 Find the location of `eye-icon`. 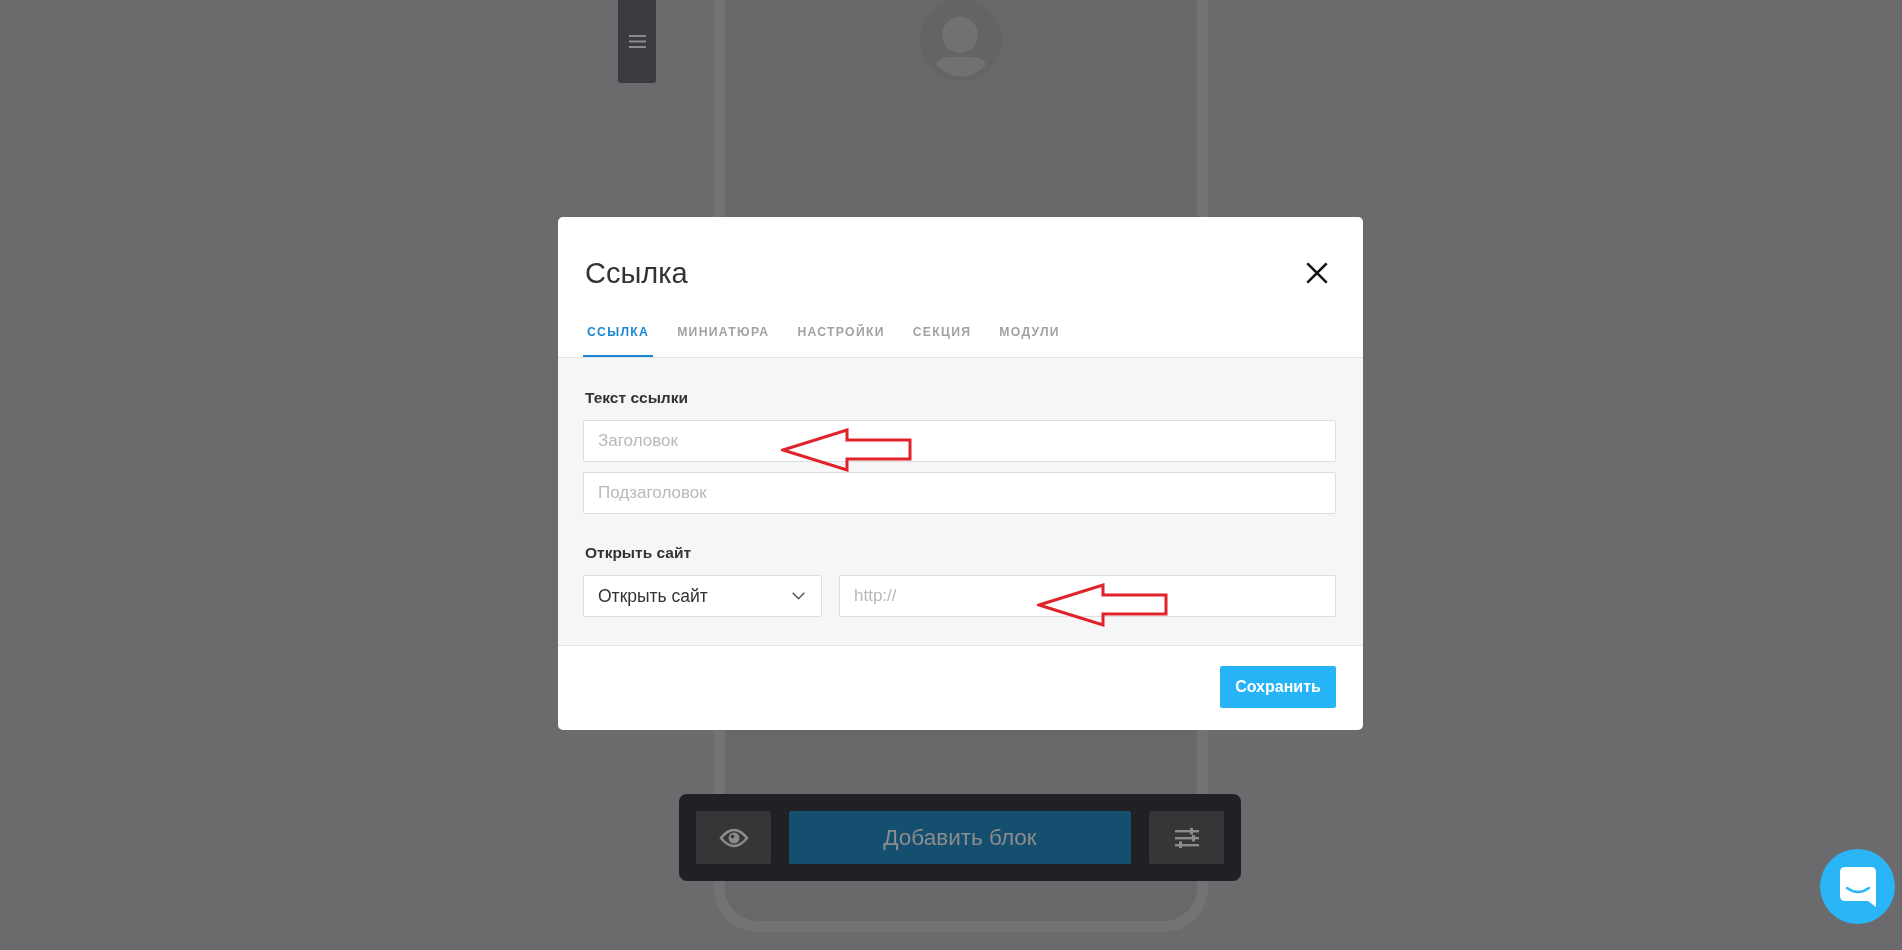

eye-icon is located at coordinates (733, 837).